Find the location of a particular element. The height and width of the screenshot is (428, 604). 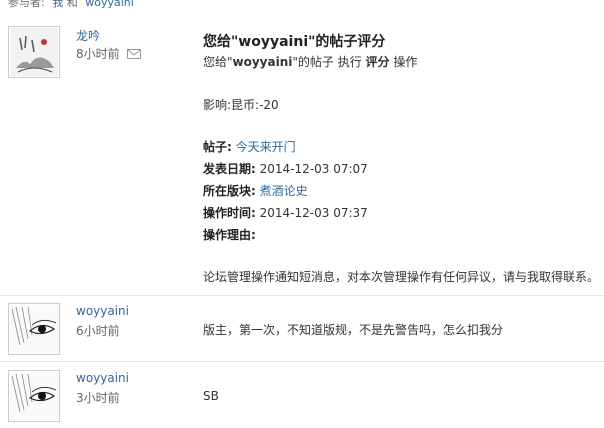

date-value: 2014-12-03 07:07 is located at coordinates (313, 169).